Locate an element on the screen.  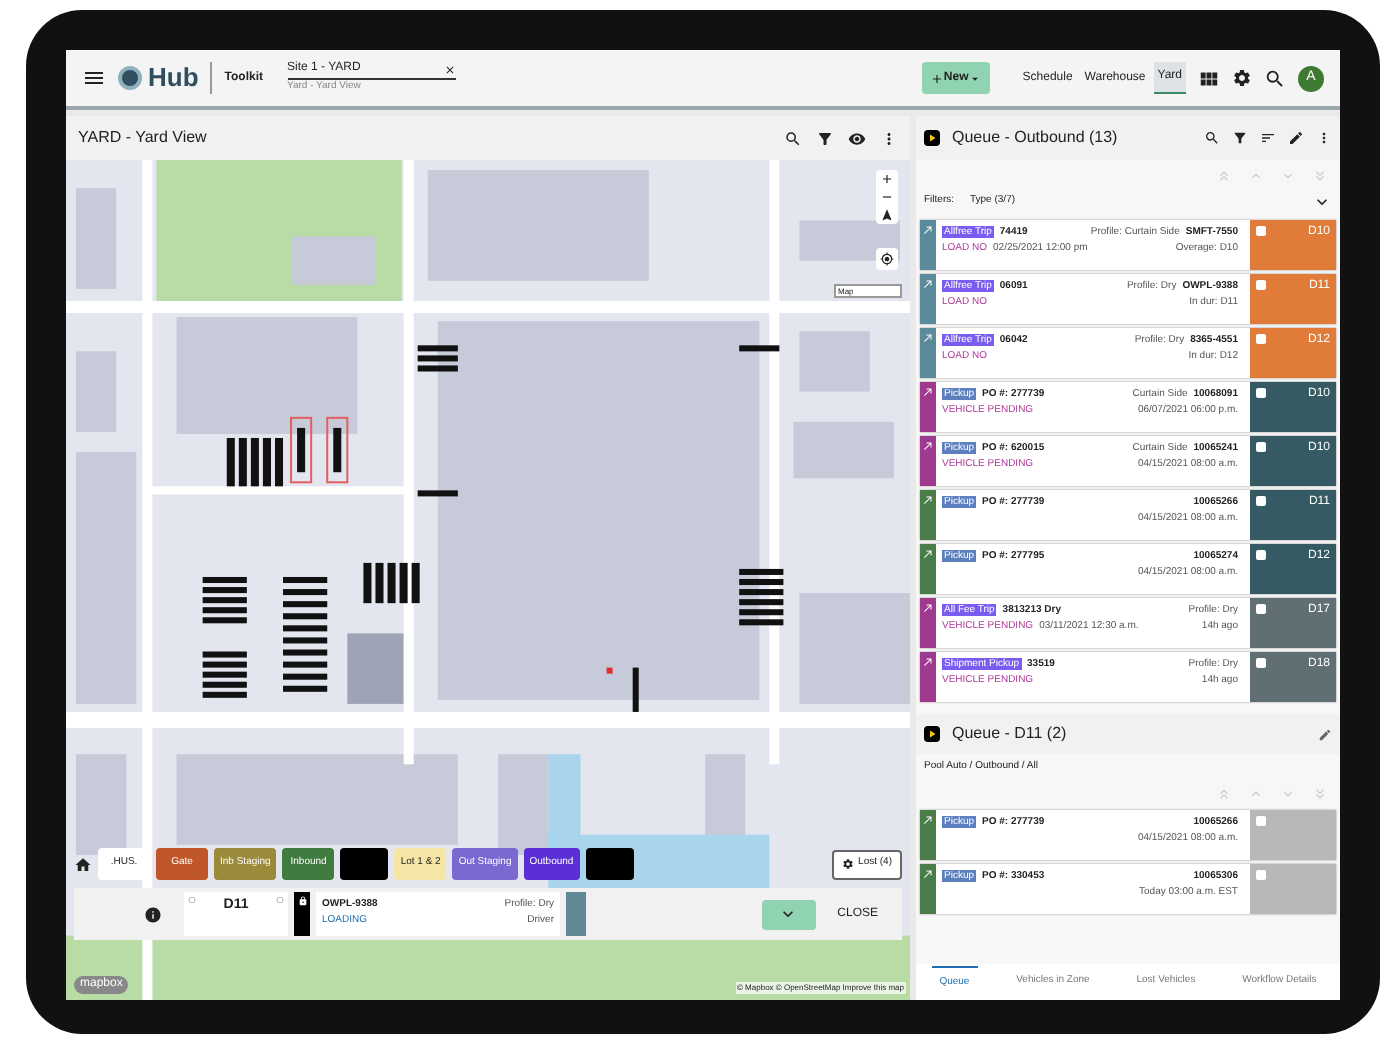
sort-icon is located at coordinates (1268, 138).